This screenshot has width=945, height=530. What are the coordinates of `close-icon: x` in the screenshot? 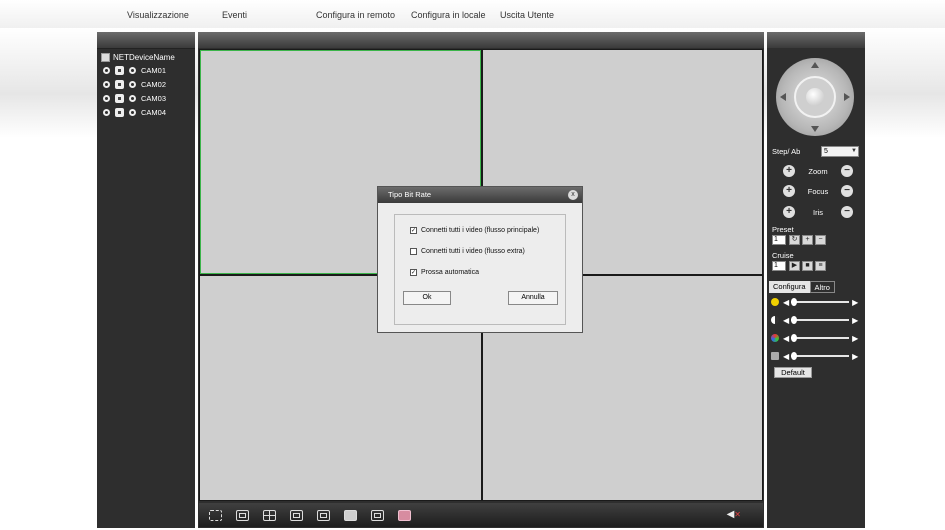 It's located at (573, 195).